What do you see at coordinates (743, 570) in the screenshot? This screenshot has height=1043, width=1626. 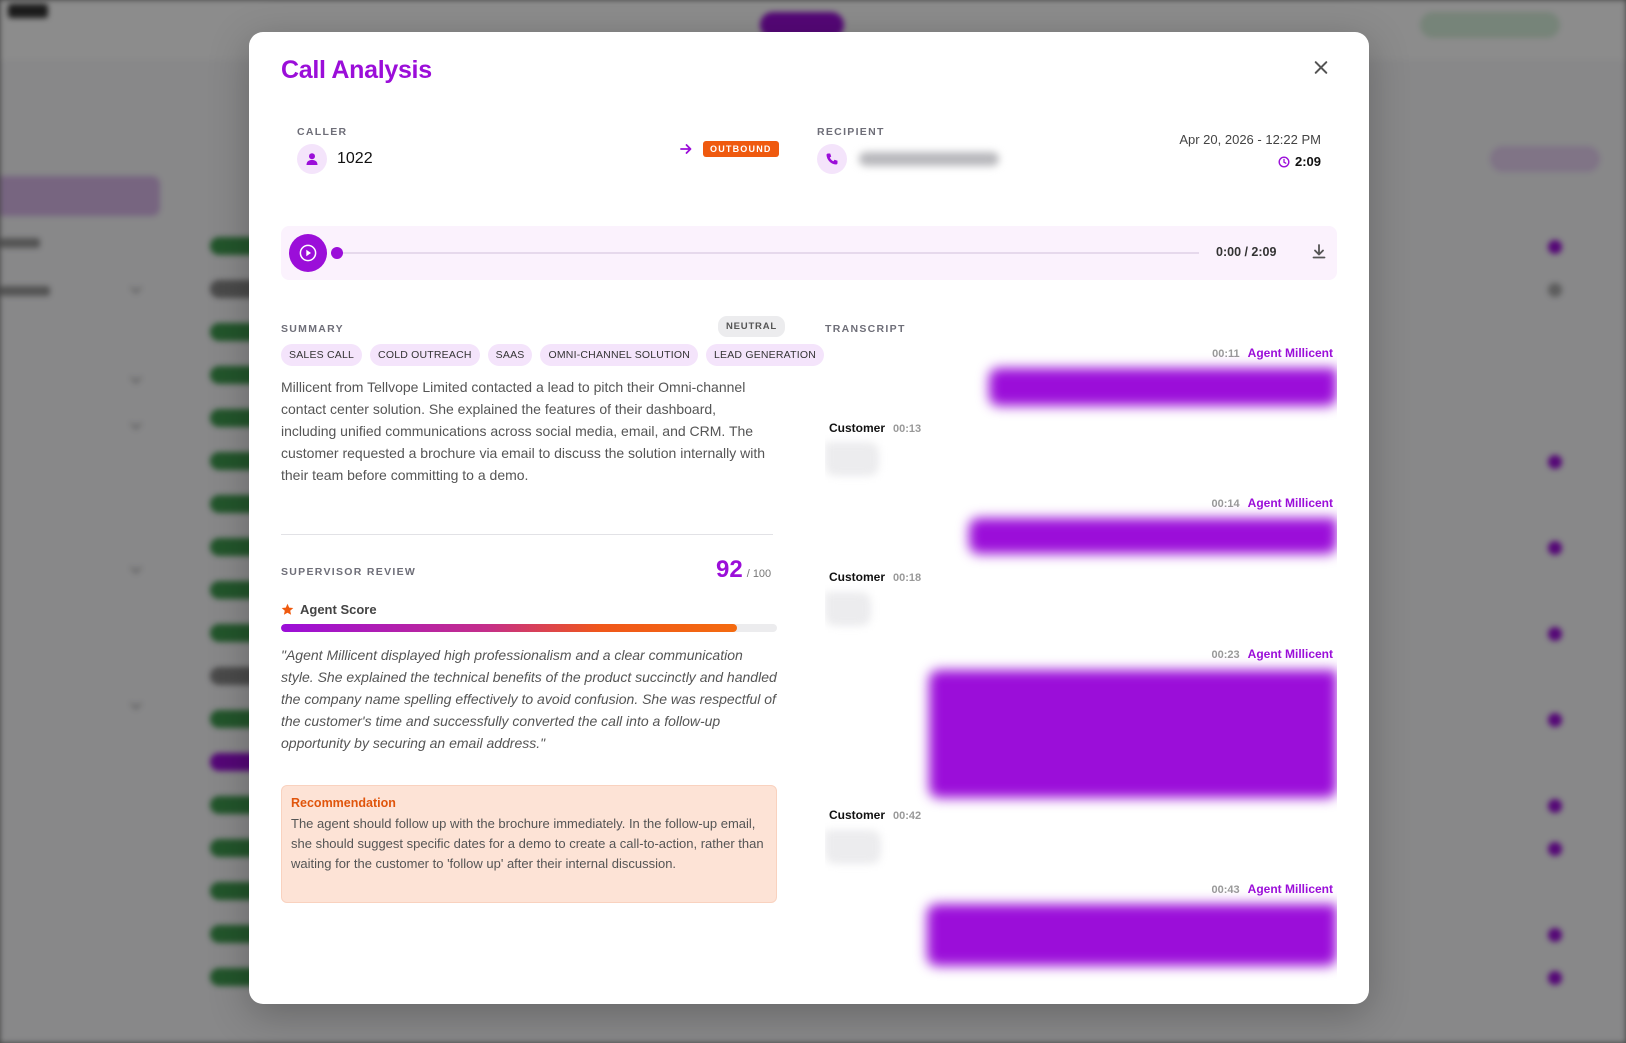 I see `review-score: 92 / 100` at bounding box center [743, 570].